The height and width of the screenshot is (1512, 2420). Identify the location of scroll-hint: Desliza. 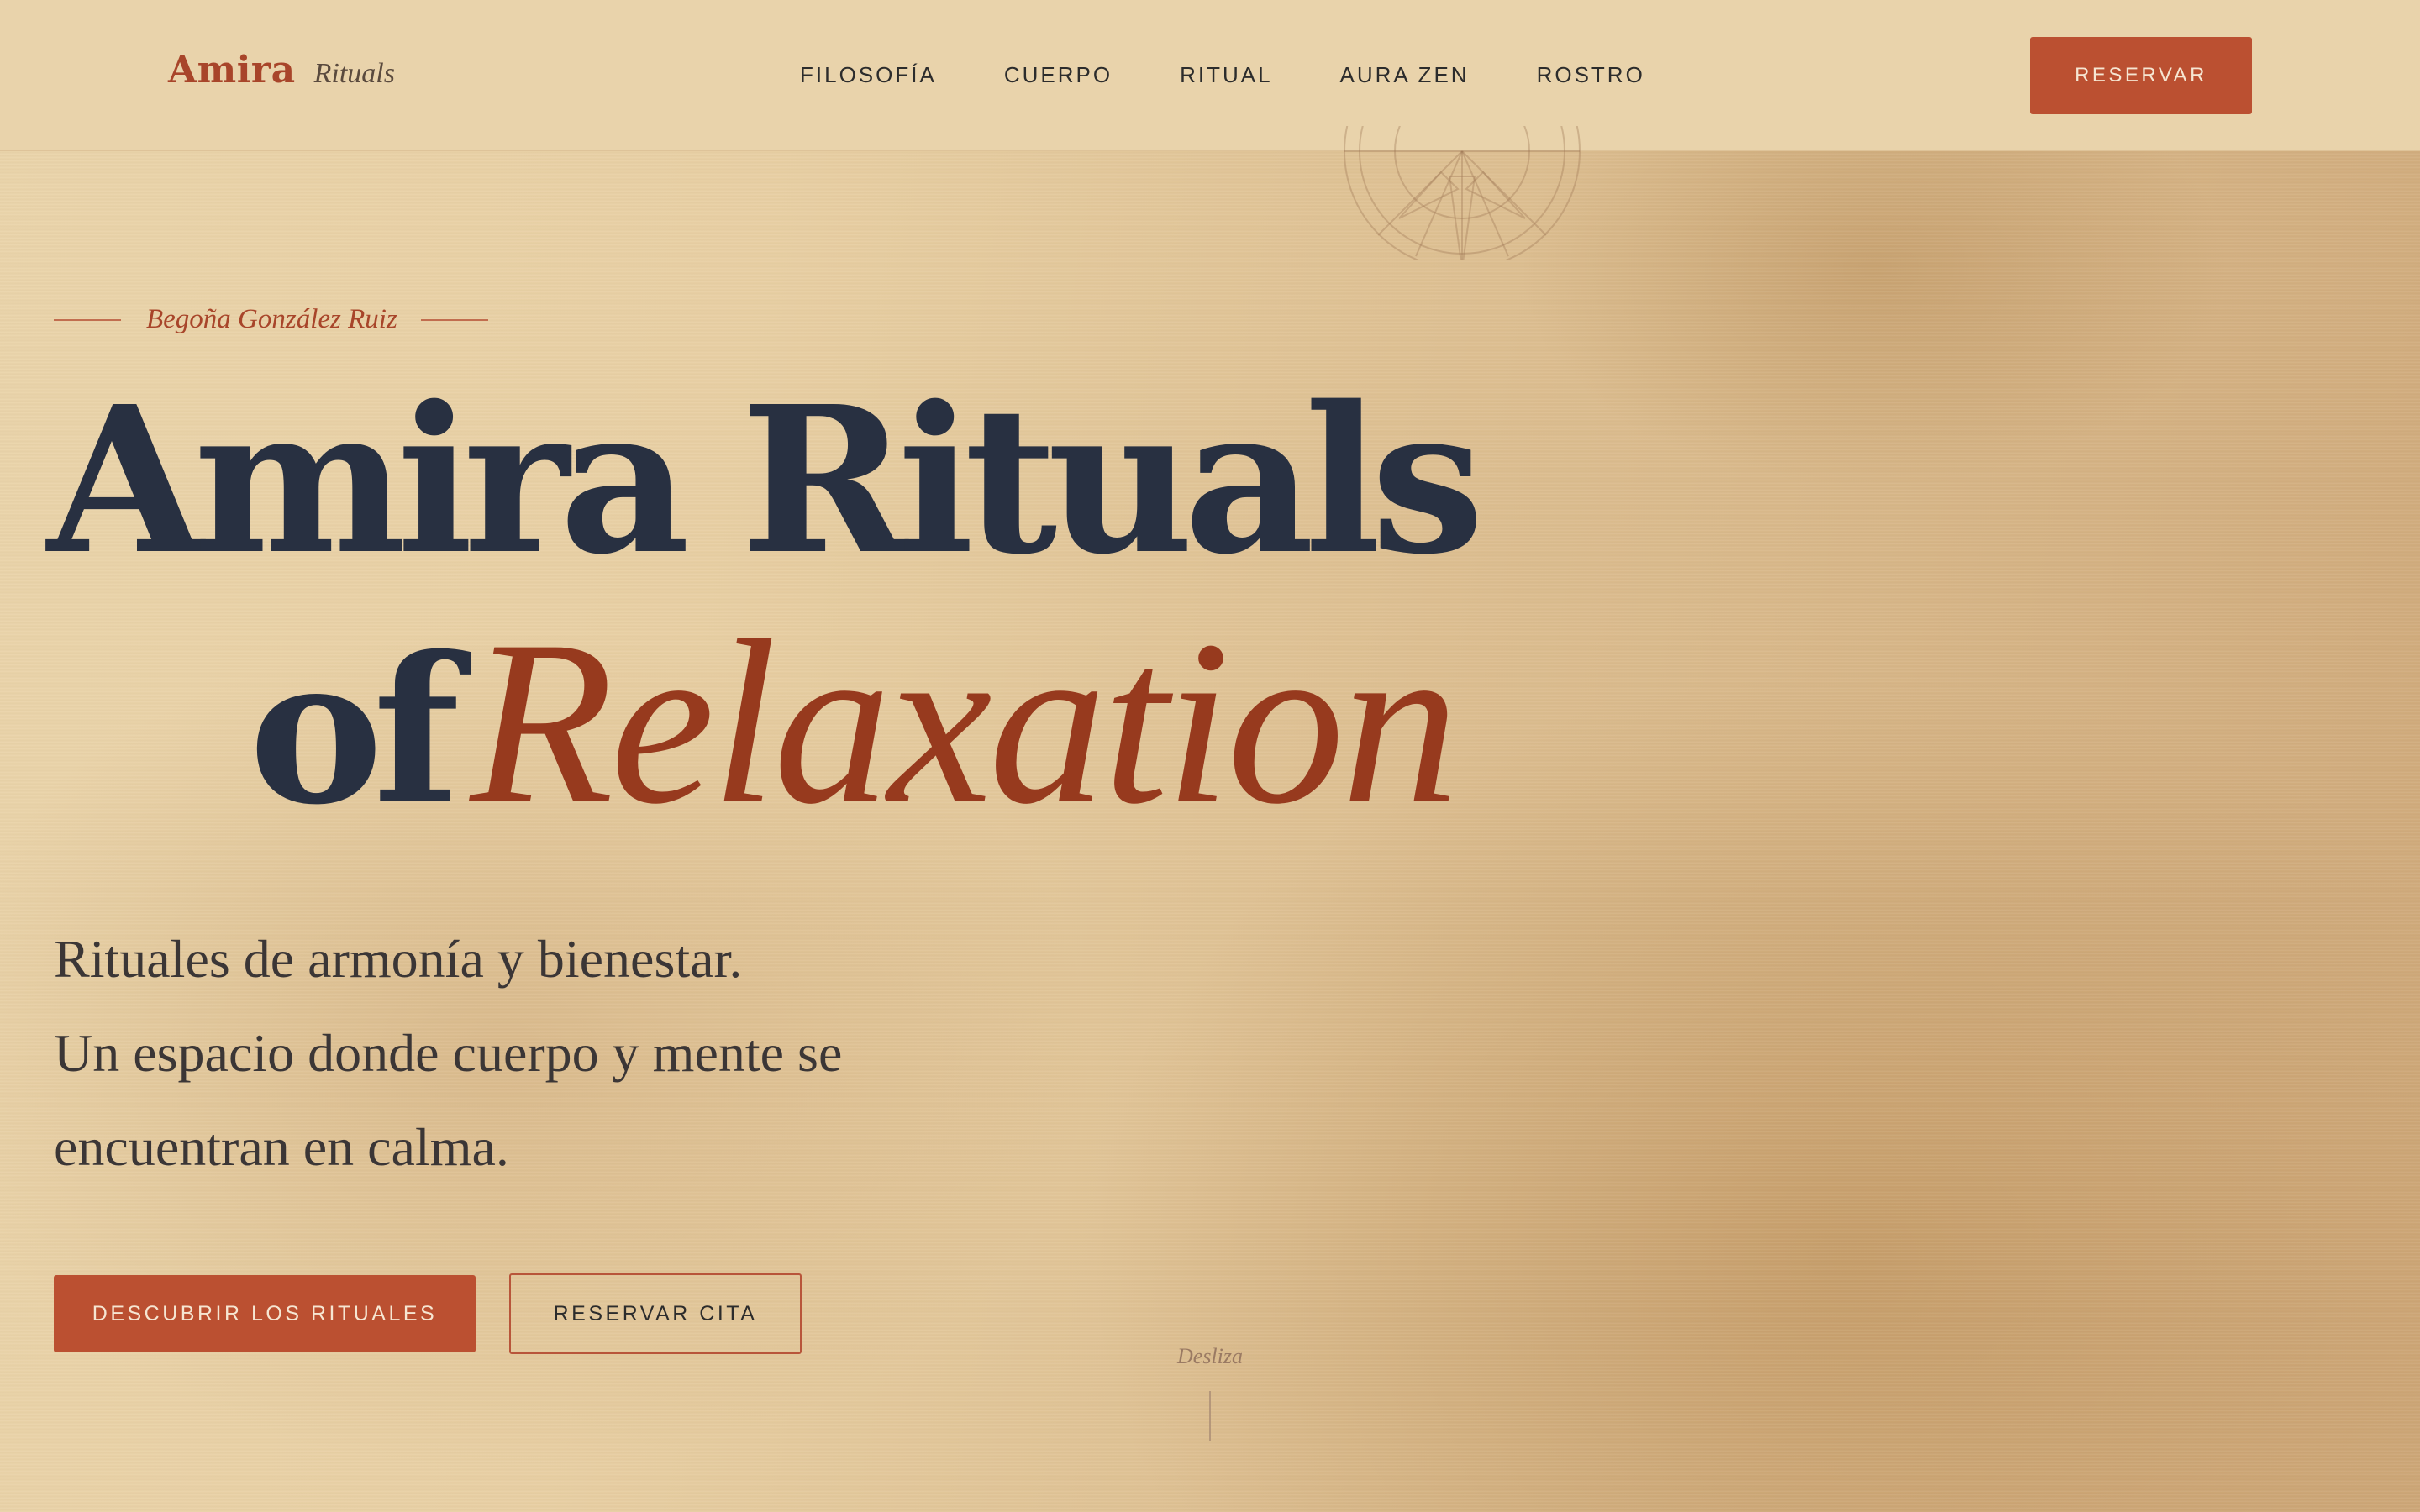
(1210, 1392).